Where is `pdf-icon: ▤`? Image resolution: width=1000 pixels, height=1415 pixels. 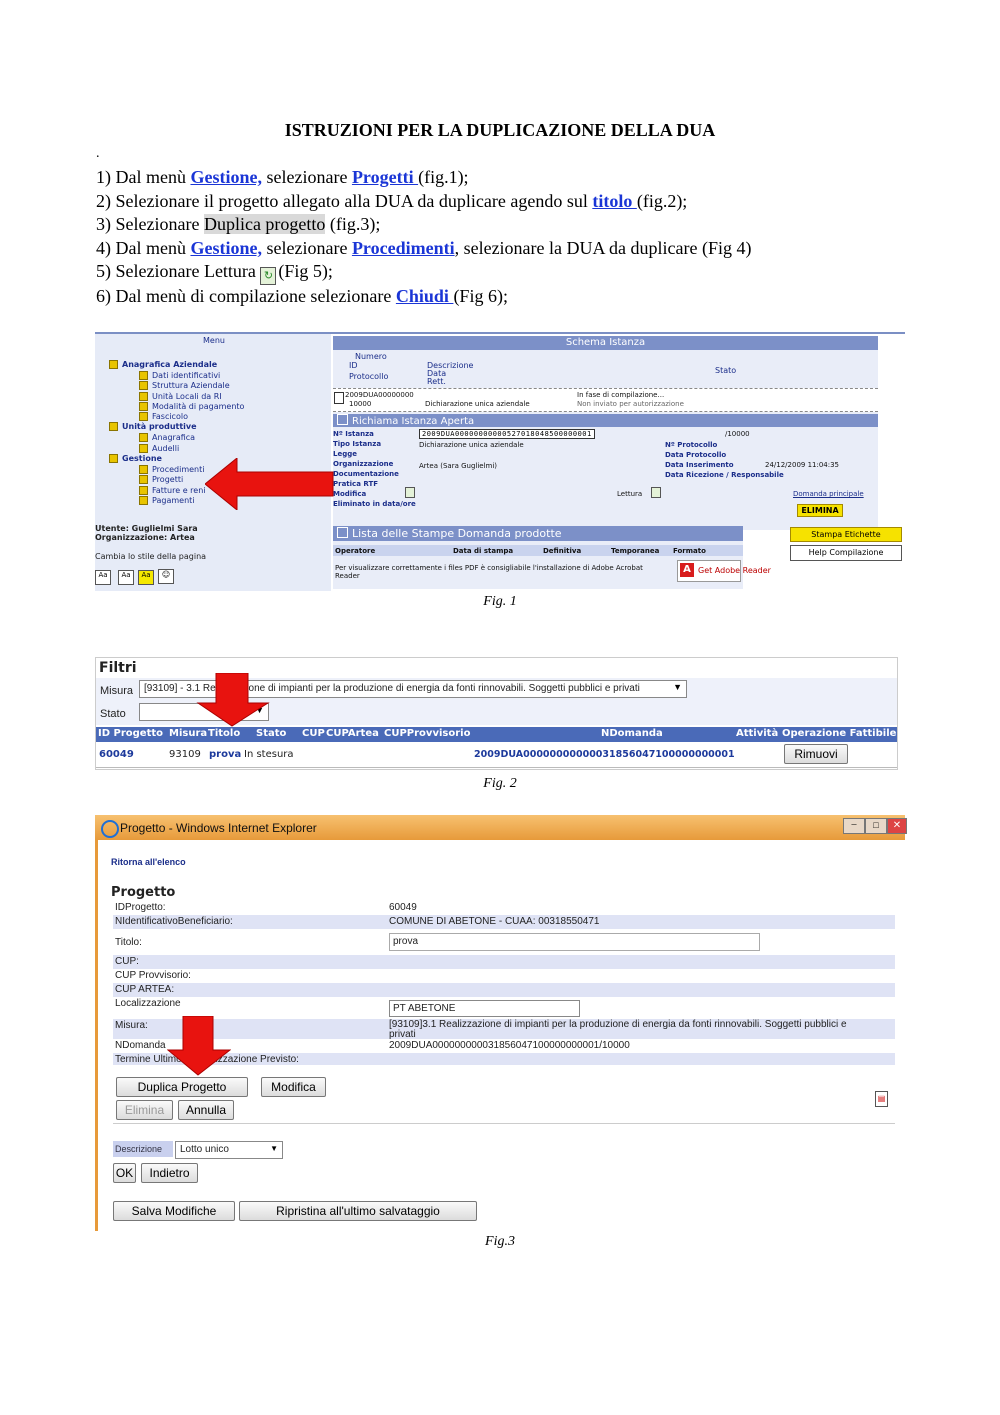 pdf-icon: ▤ is located at coordinates (881, 1099).